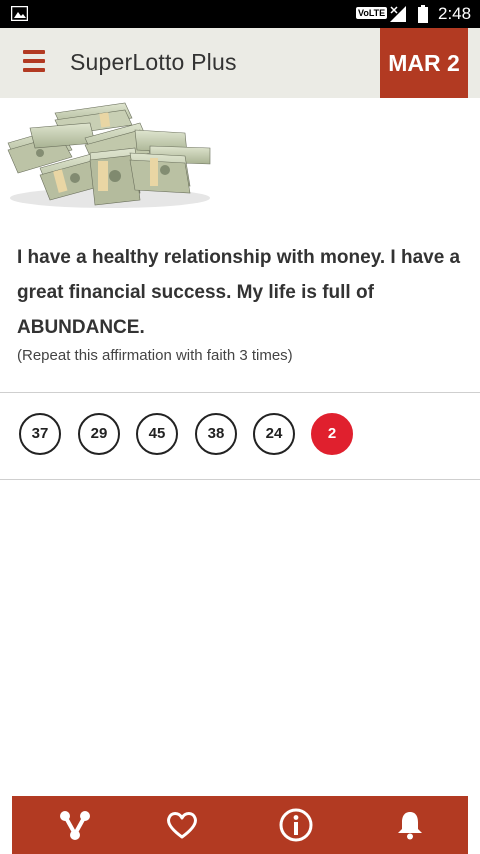 Image resolution: width=480 pixels, height=854 pixels. What do you see at coordinates (455, 13) in the screenshot?
I see `status-clock: 2:48` at bounding box center [455, 13].